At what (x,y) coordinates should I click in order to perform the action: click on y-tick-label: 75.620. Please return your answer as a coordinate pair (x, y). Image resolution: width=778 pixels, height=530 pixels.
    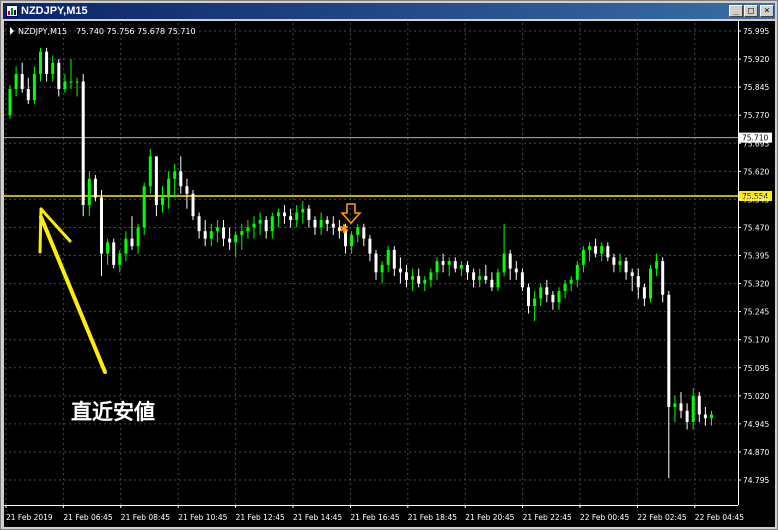
    Looking at the image, I should click on (756, 171).